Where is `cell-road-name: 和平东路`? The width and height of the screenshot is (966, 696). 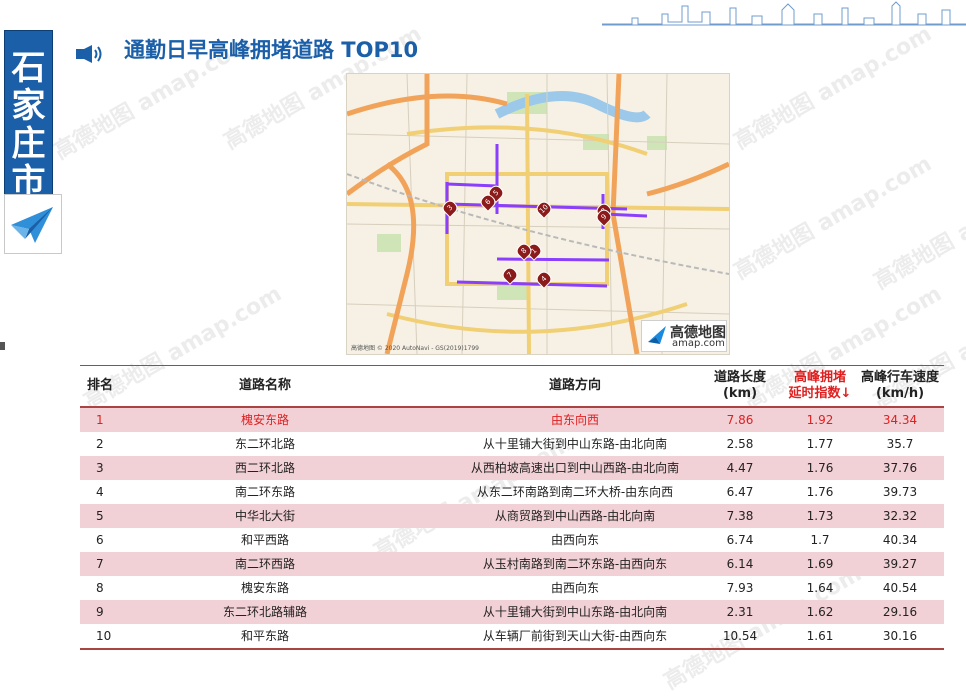 cell-road-name: 和平东路 is located at coordinates (264, 636).